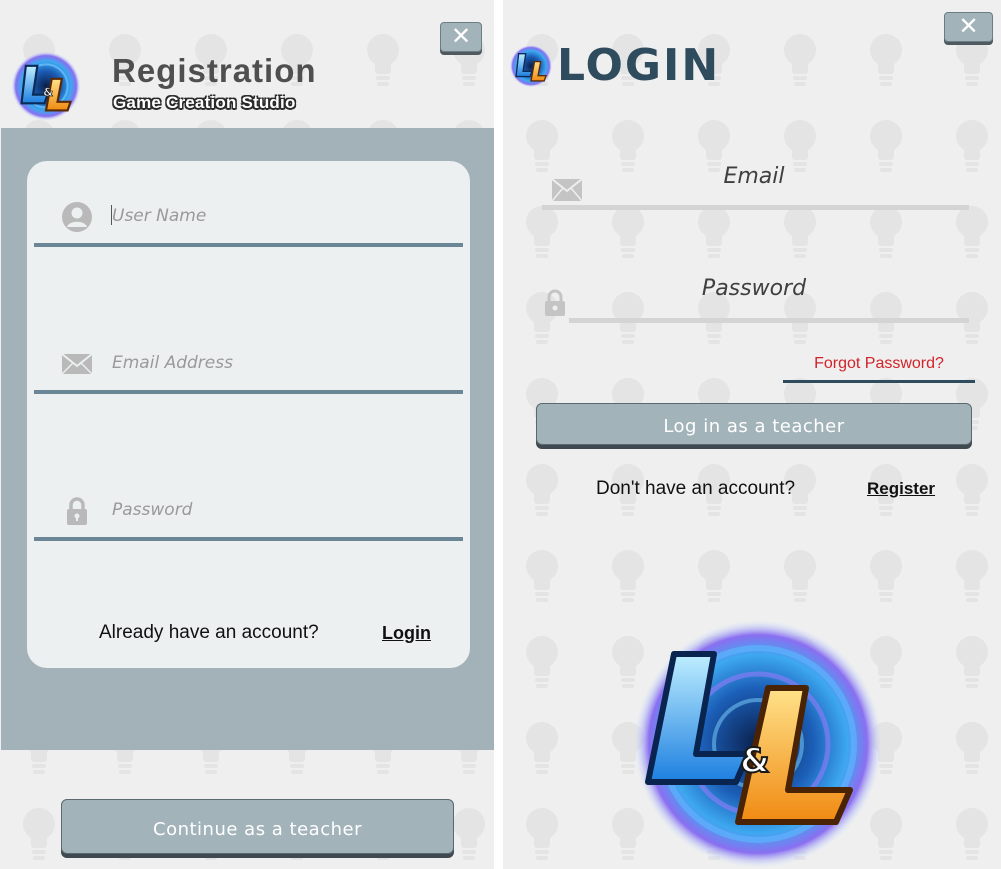 The image size is (1001, 869). I want to click on password-field, so click(248, 511).